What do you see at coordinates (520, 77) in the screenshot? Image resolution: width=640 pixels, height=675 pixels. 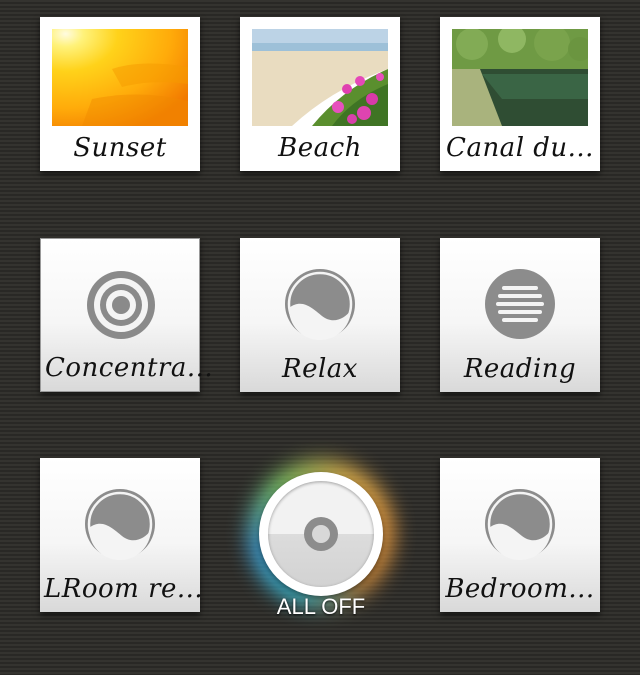 I see `canal-photo` at bounding box center [520, 77].